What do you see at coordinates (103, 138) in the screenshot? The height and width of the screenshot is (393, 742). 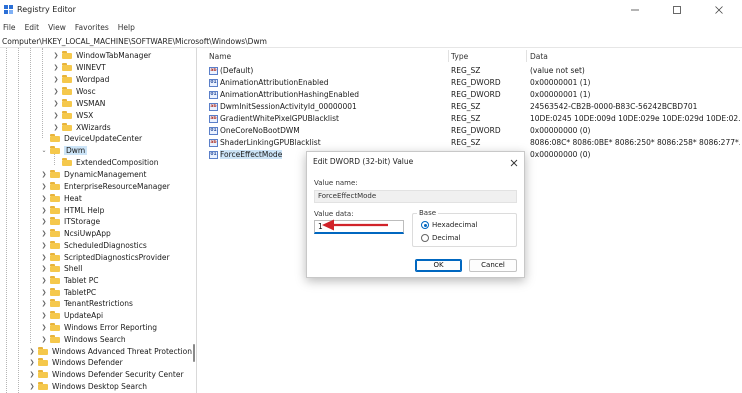 I see `tree-item-label: DeviceUpdateCenter` at bounding box center [103, 138].